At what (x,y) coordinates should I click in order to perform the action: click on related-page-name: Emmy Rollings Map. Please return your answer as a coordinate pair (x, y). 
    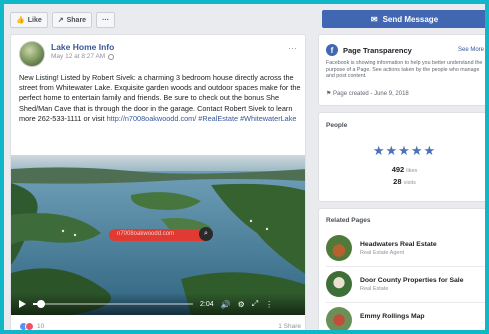
    Looking at the image, I should click on (392, 316).